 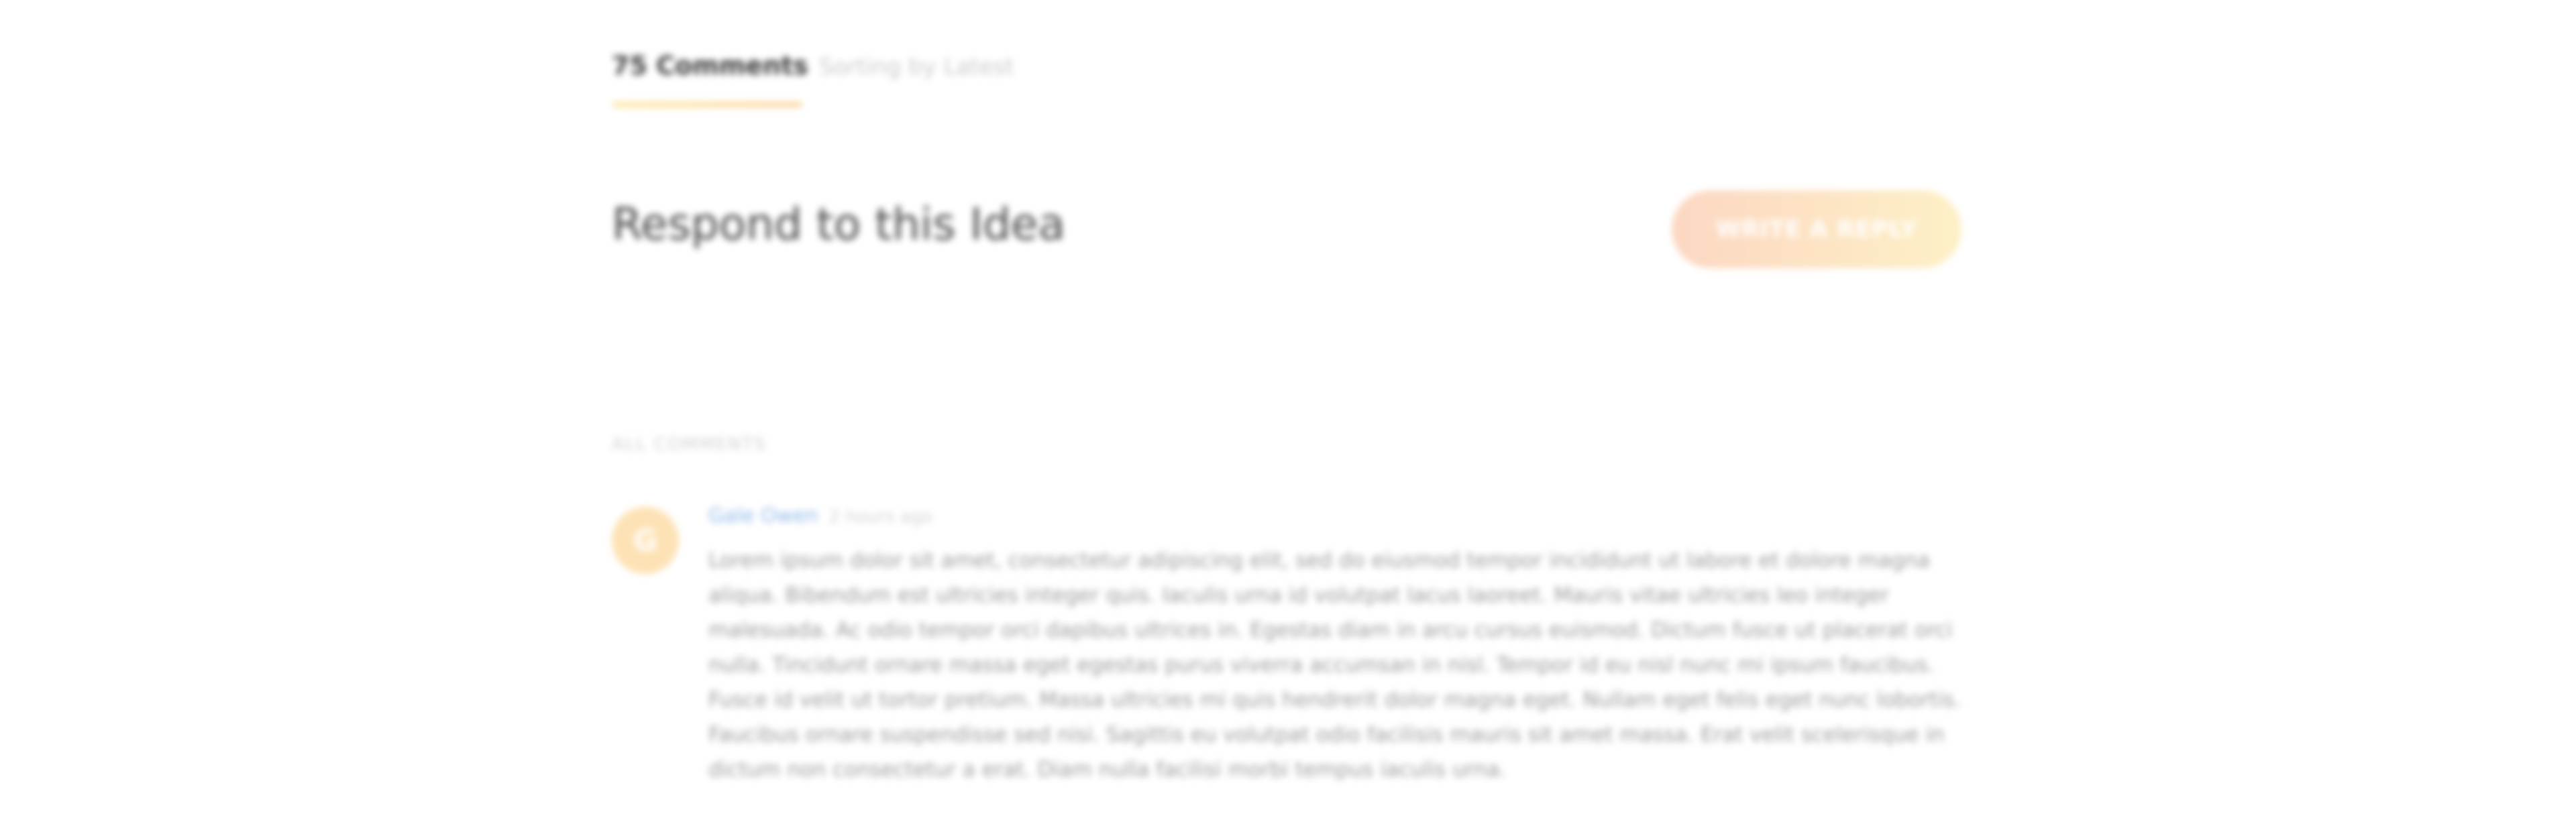 What do you see at coordinates (689, 444) in the screenshot?
I see `all-comments-label: ALL COMMENTS` at bounding box center [689, 444].